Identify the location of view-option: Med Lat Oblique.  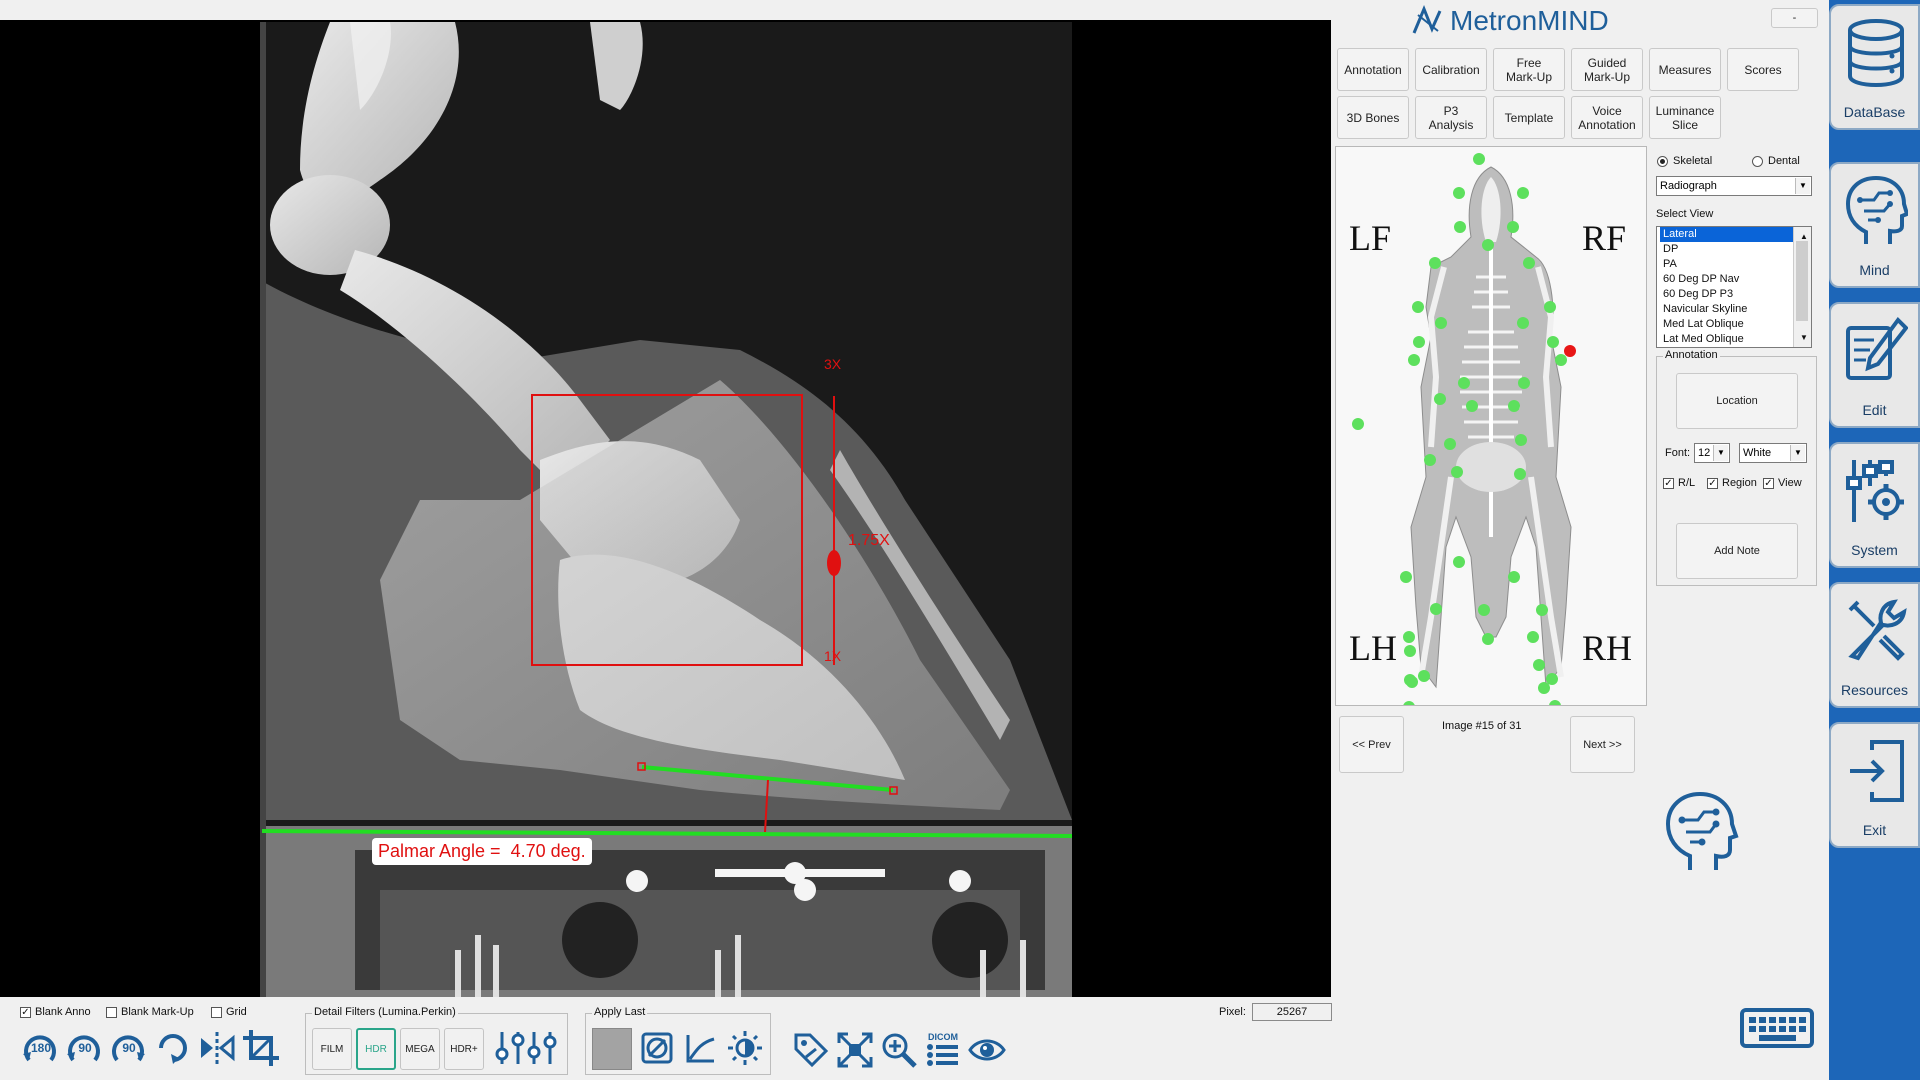
(1728, 324).